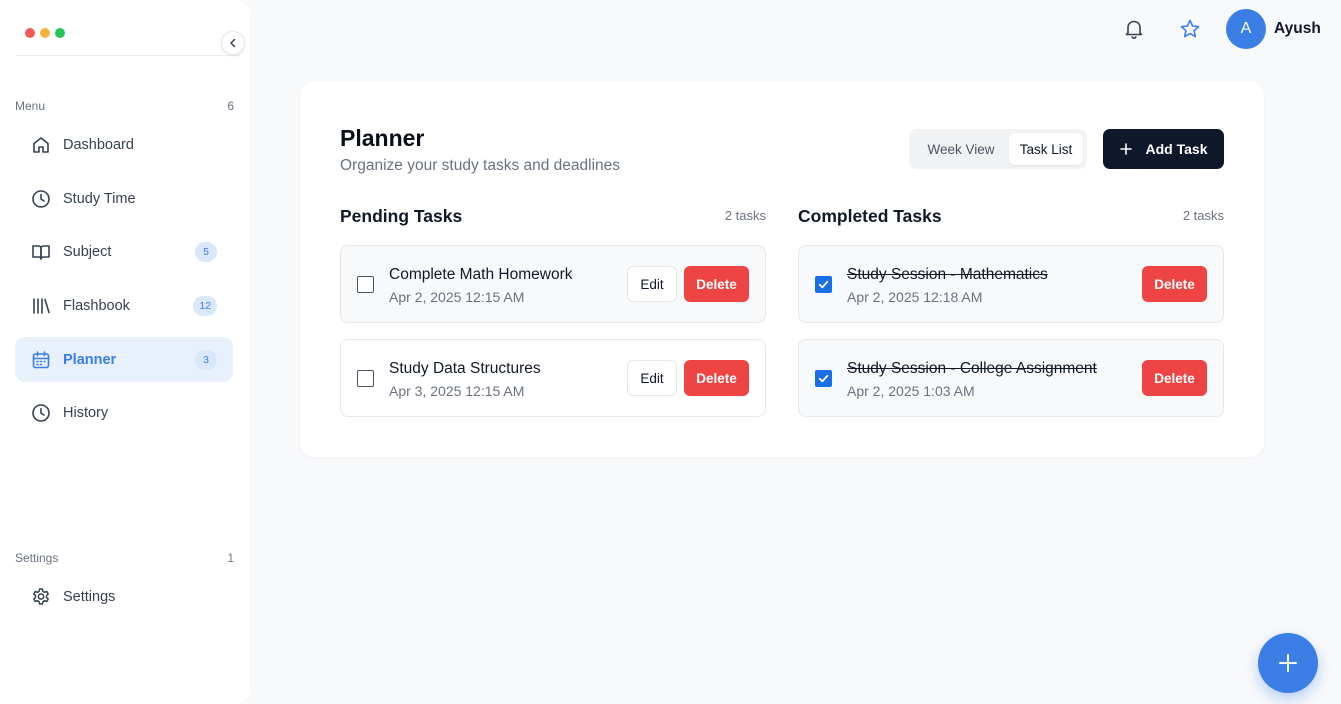 The image size is (1341, 704). I want to click on library-icon, so click(41, 306).